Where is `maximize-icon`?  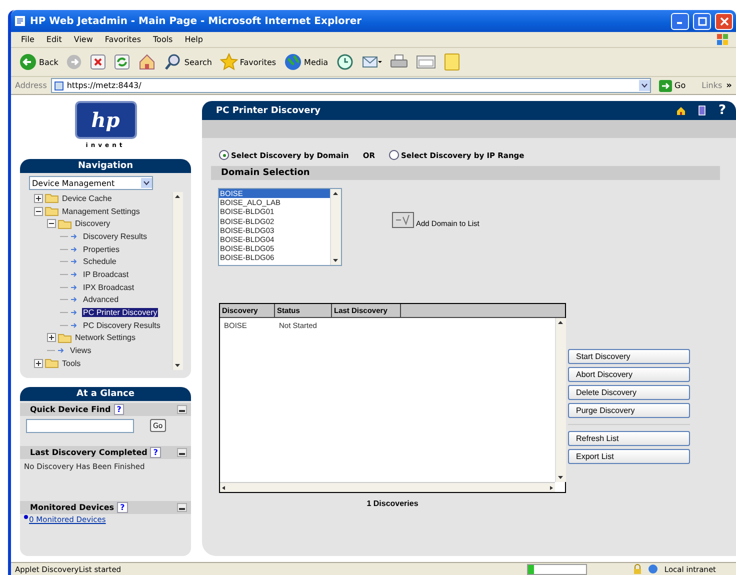
maximize-icon is located at coordinates (702, 21).